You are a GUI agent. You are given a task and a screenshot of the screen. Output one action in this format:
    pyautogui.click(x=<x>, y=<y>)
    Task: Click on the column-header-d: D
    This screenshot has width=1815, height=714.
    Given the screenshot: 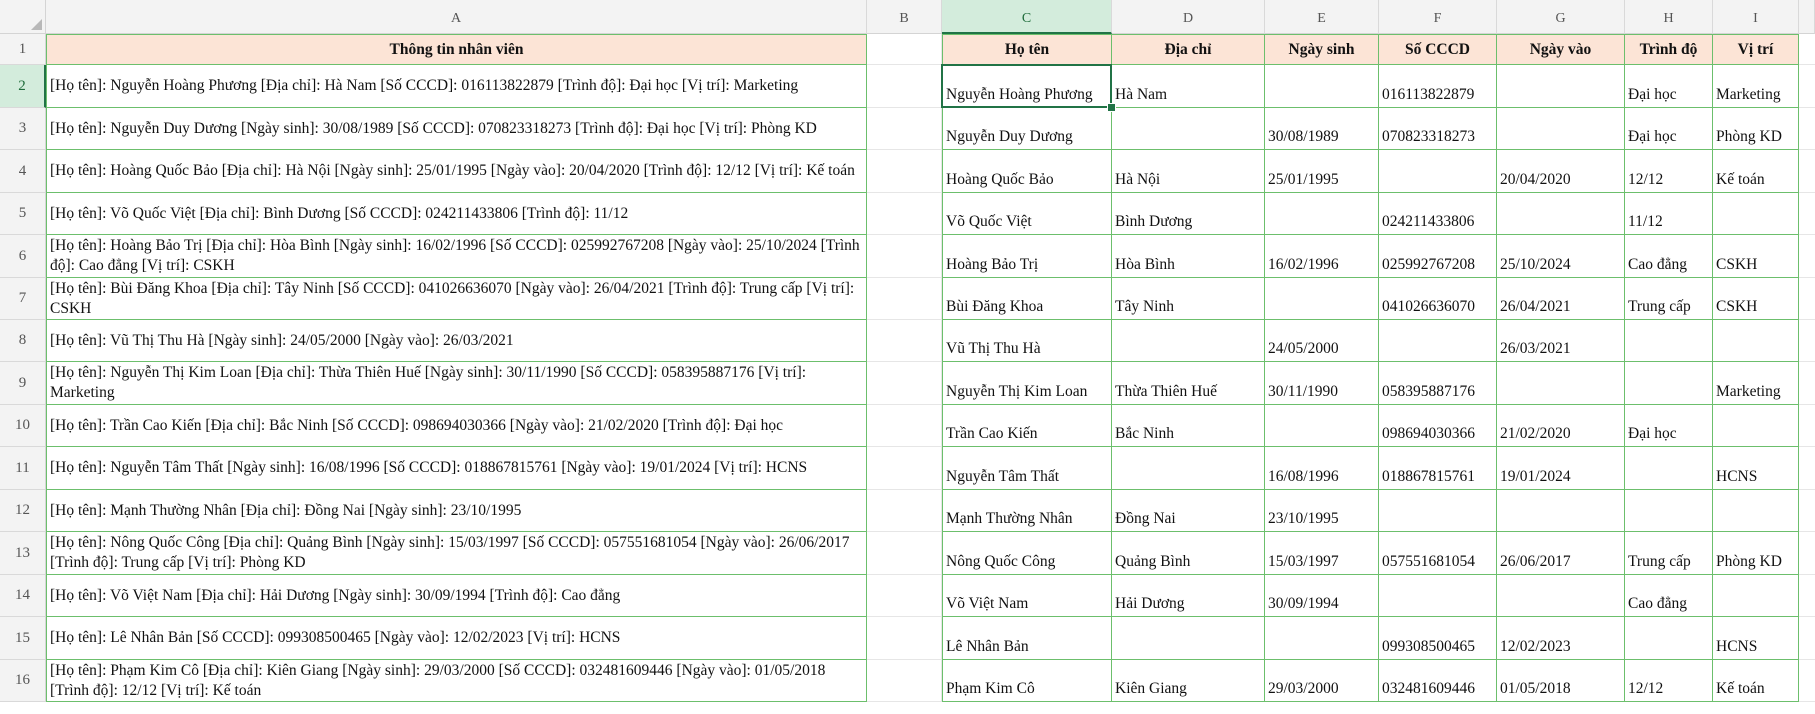 What is the action you would take?
    pyautogui.click(x=1188, y=17)
    